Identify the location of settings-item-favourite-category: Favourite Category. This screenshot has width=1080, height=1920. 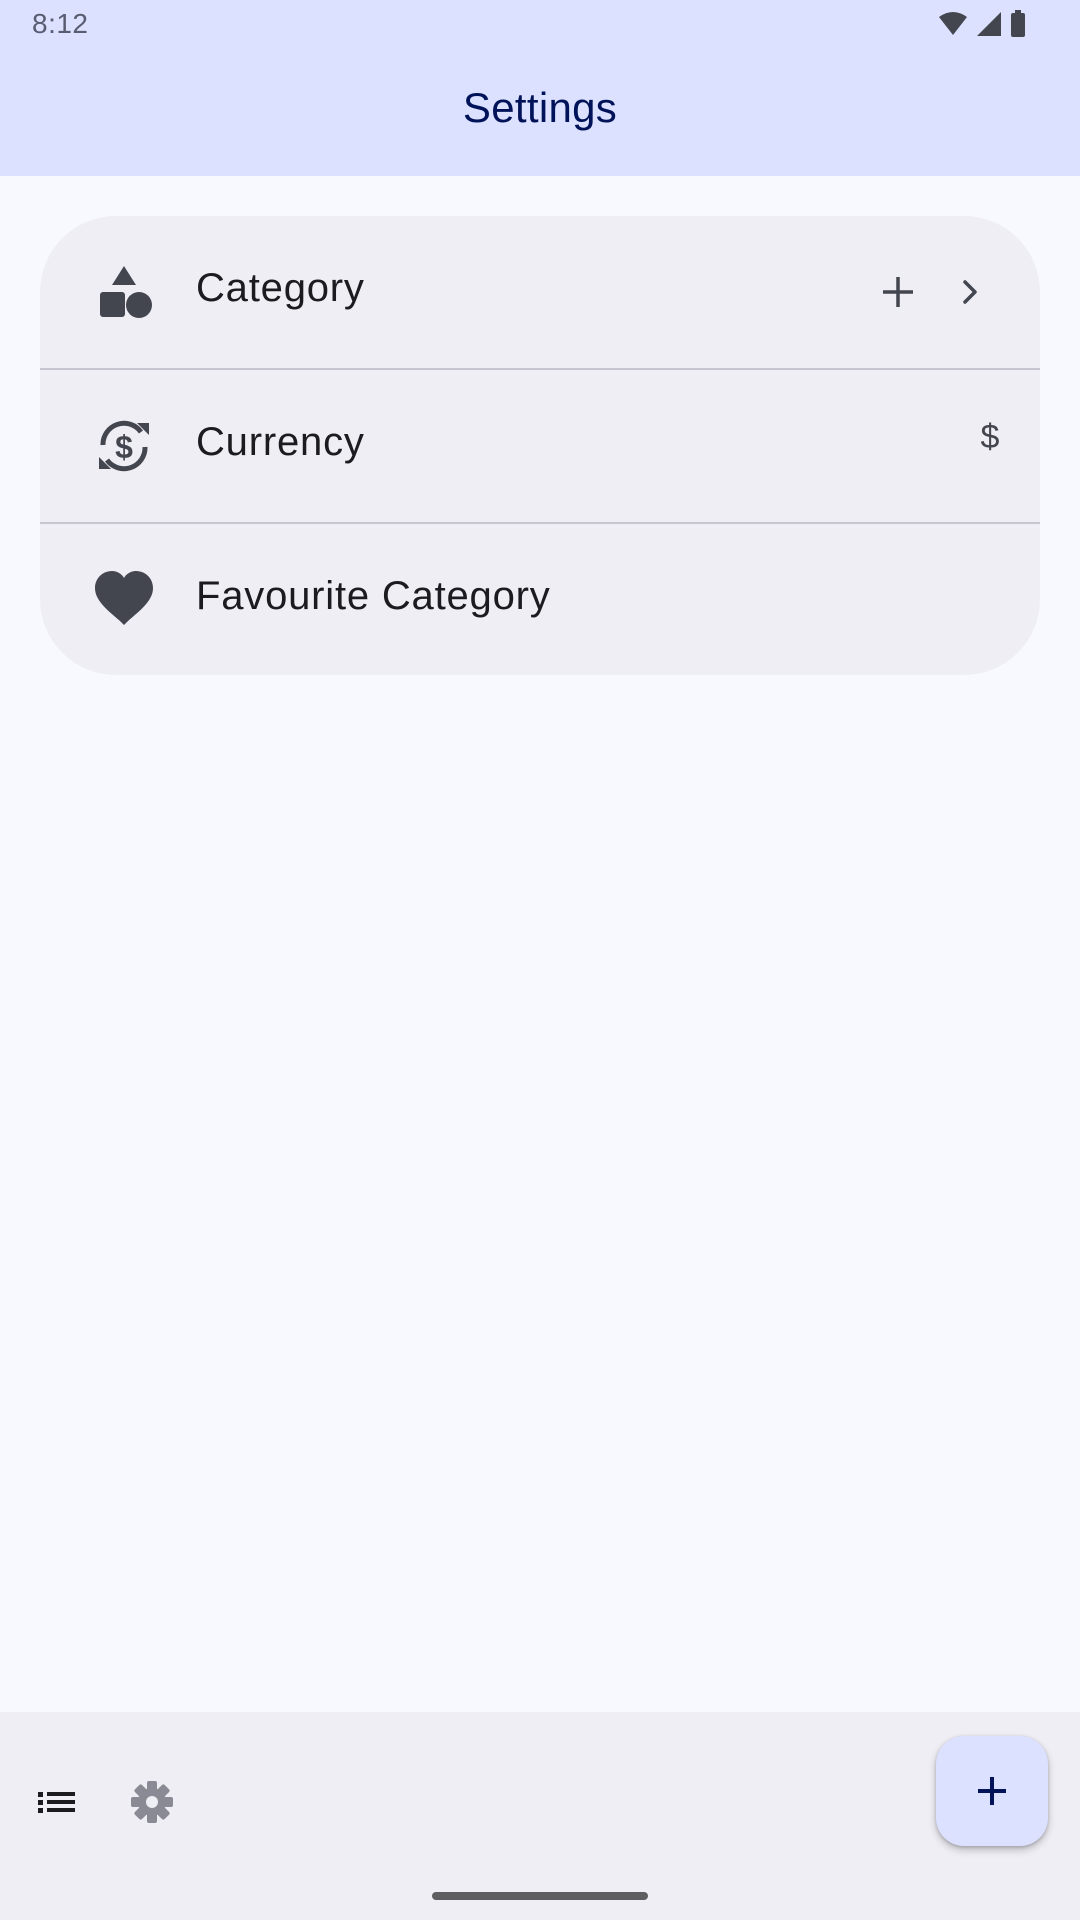
(540, 599).